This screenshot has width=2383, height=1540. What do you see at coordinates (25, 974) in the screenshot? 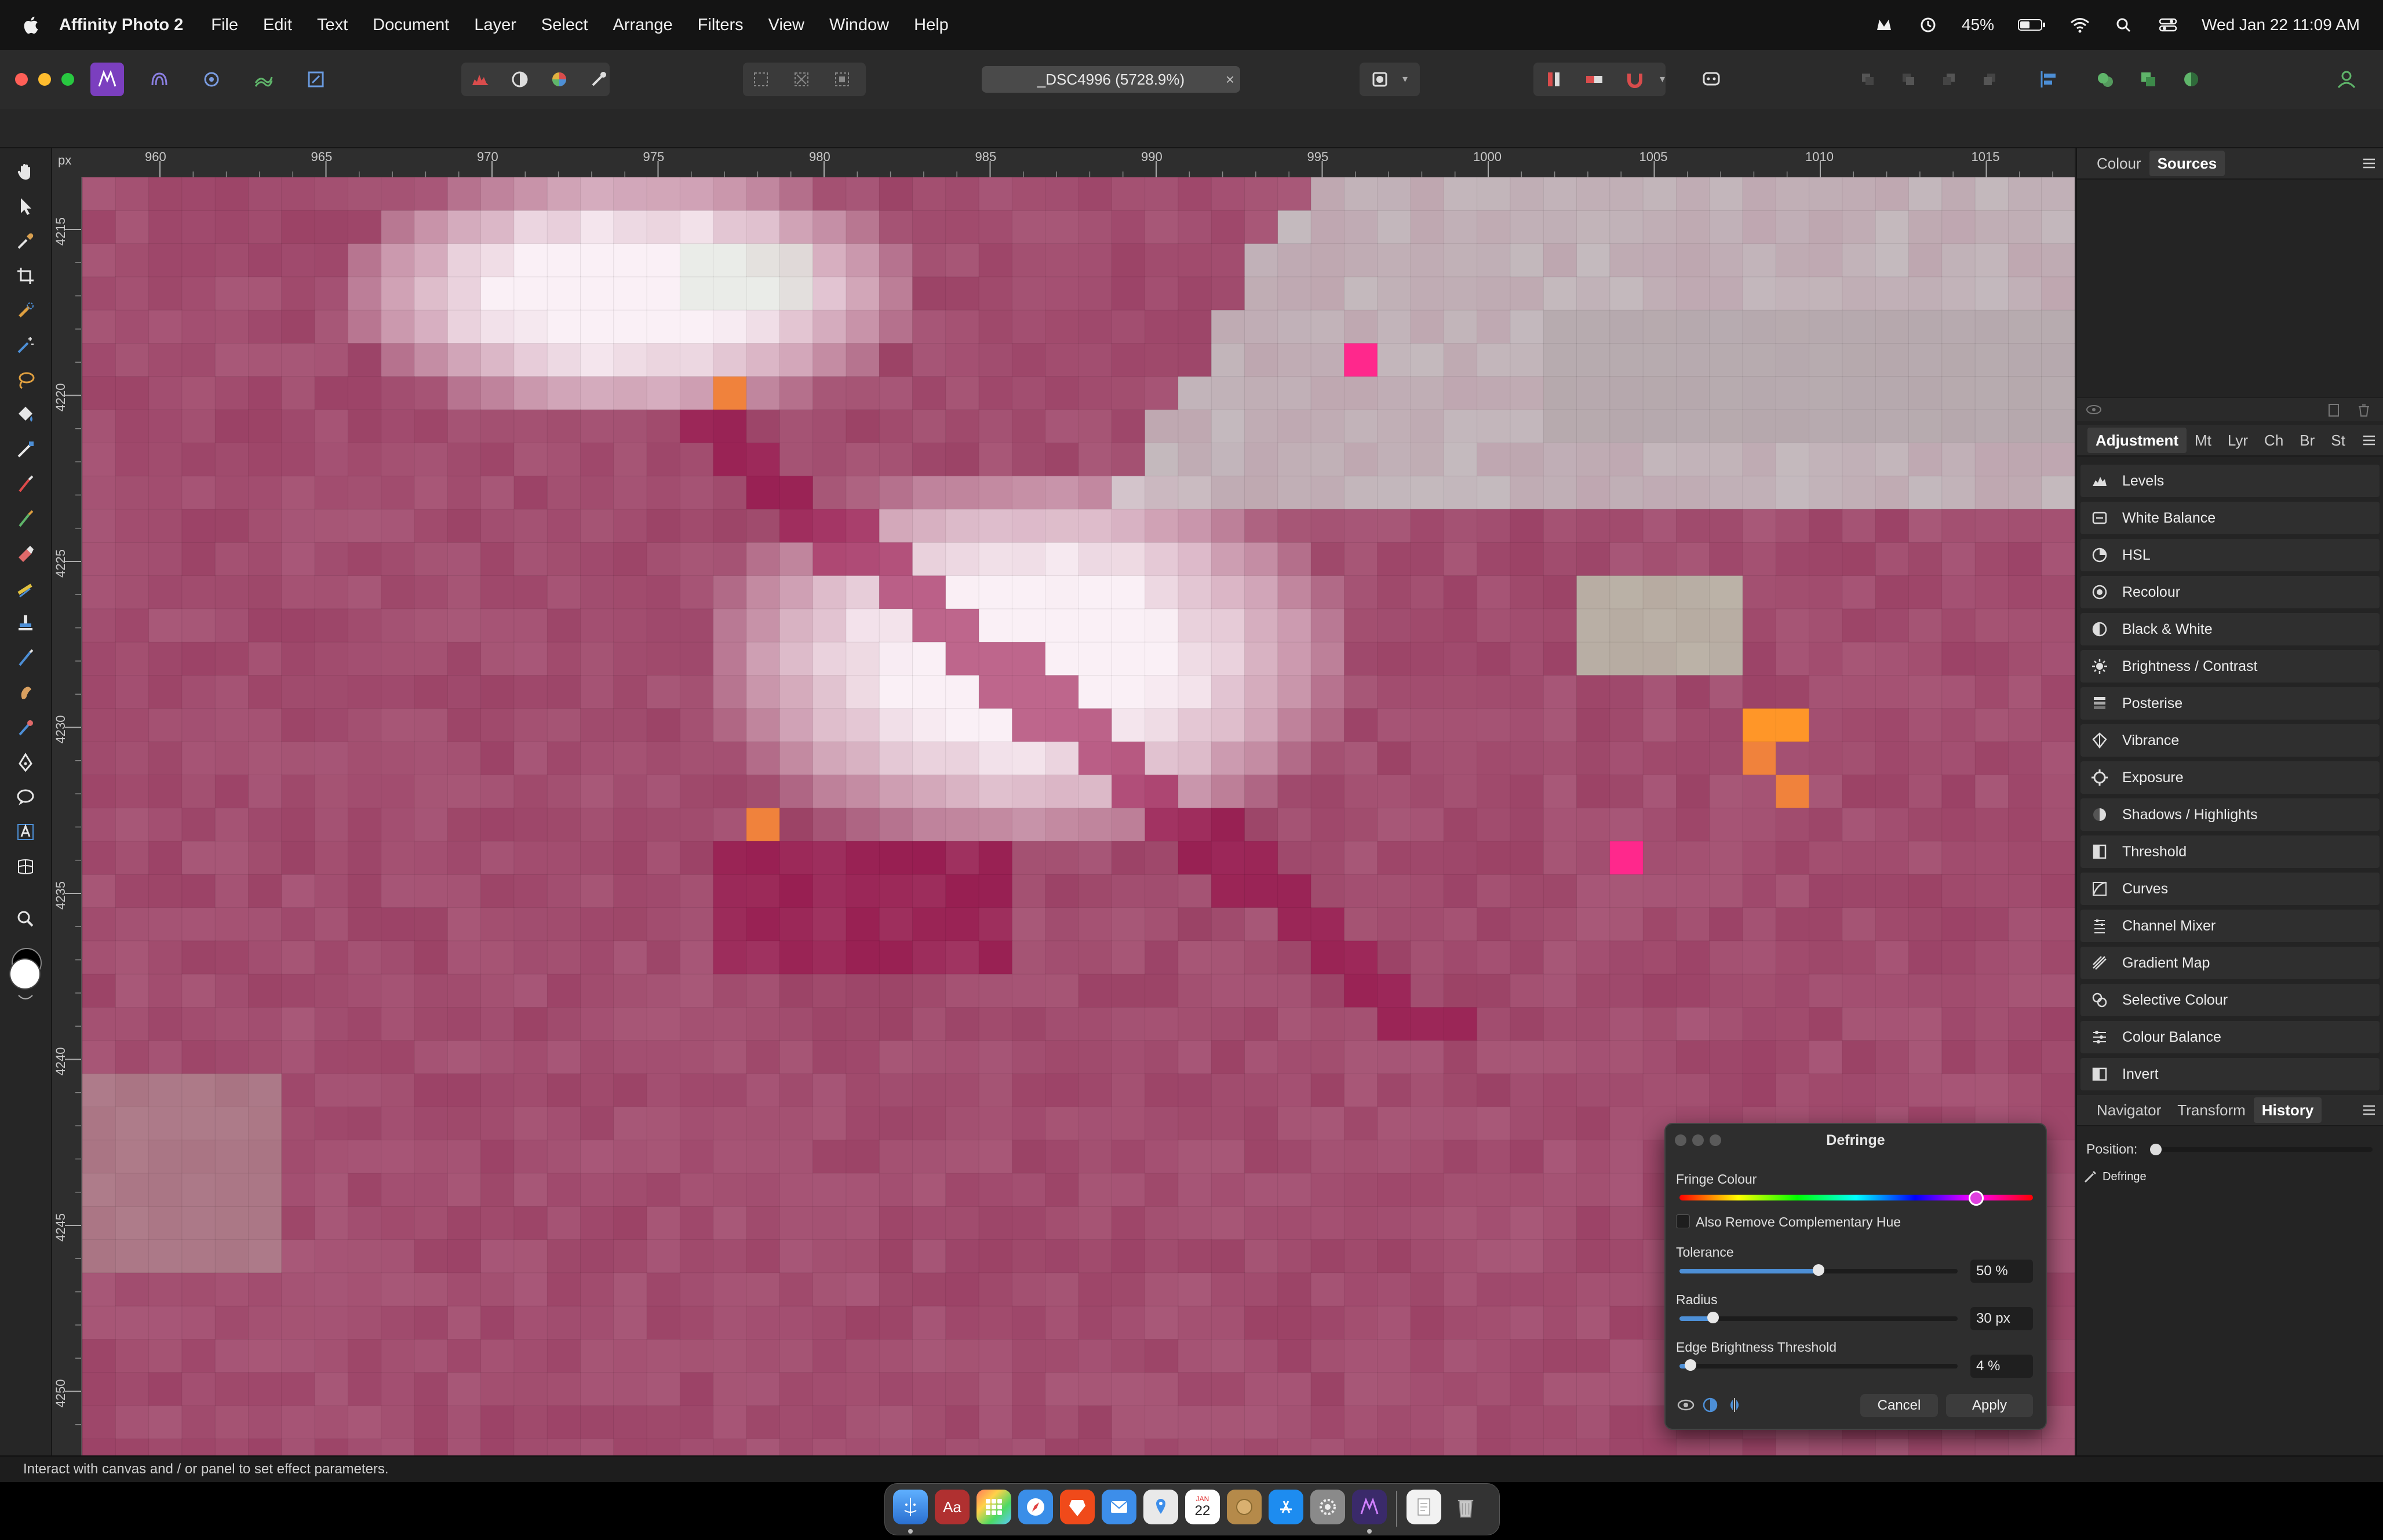
I see `primary-colour-swatch` at bounding box center [25, 974].